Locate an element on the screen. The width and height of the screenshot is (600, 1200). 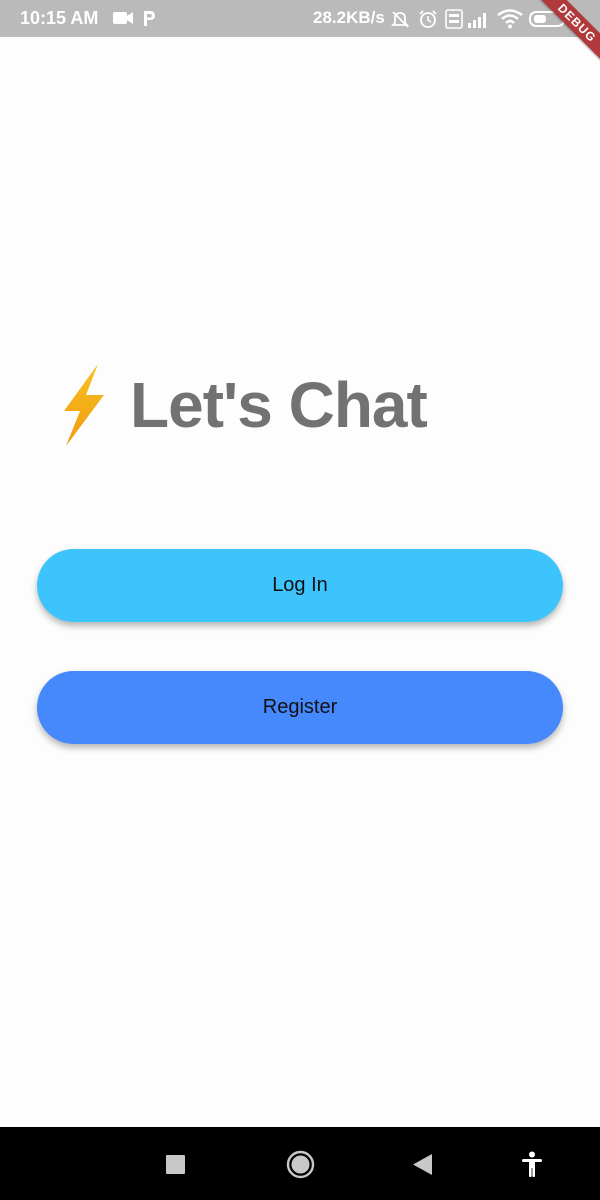
app-header: Let's Chat is located at coordinates (243, 405).